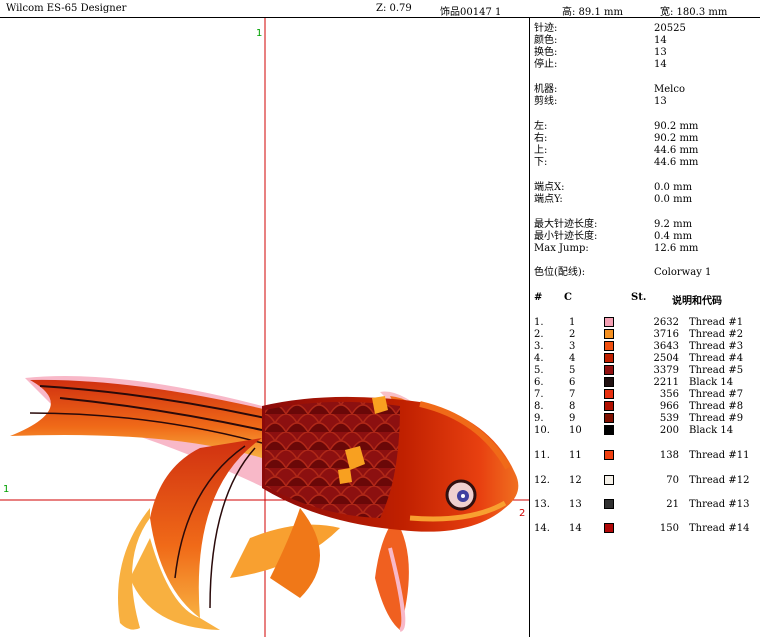 This screenshot has width=760, height=637. What do you see at coordinates (575, 504) in the screenshot?
I see `thread-color-index: 13` at bounding box center [575, 504].